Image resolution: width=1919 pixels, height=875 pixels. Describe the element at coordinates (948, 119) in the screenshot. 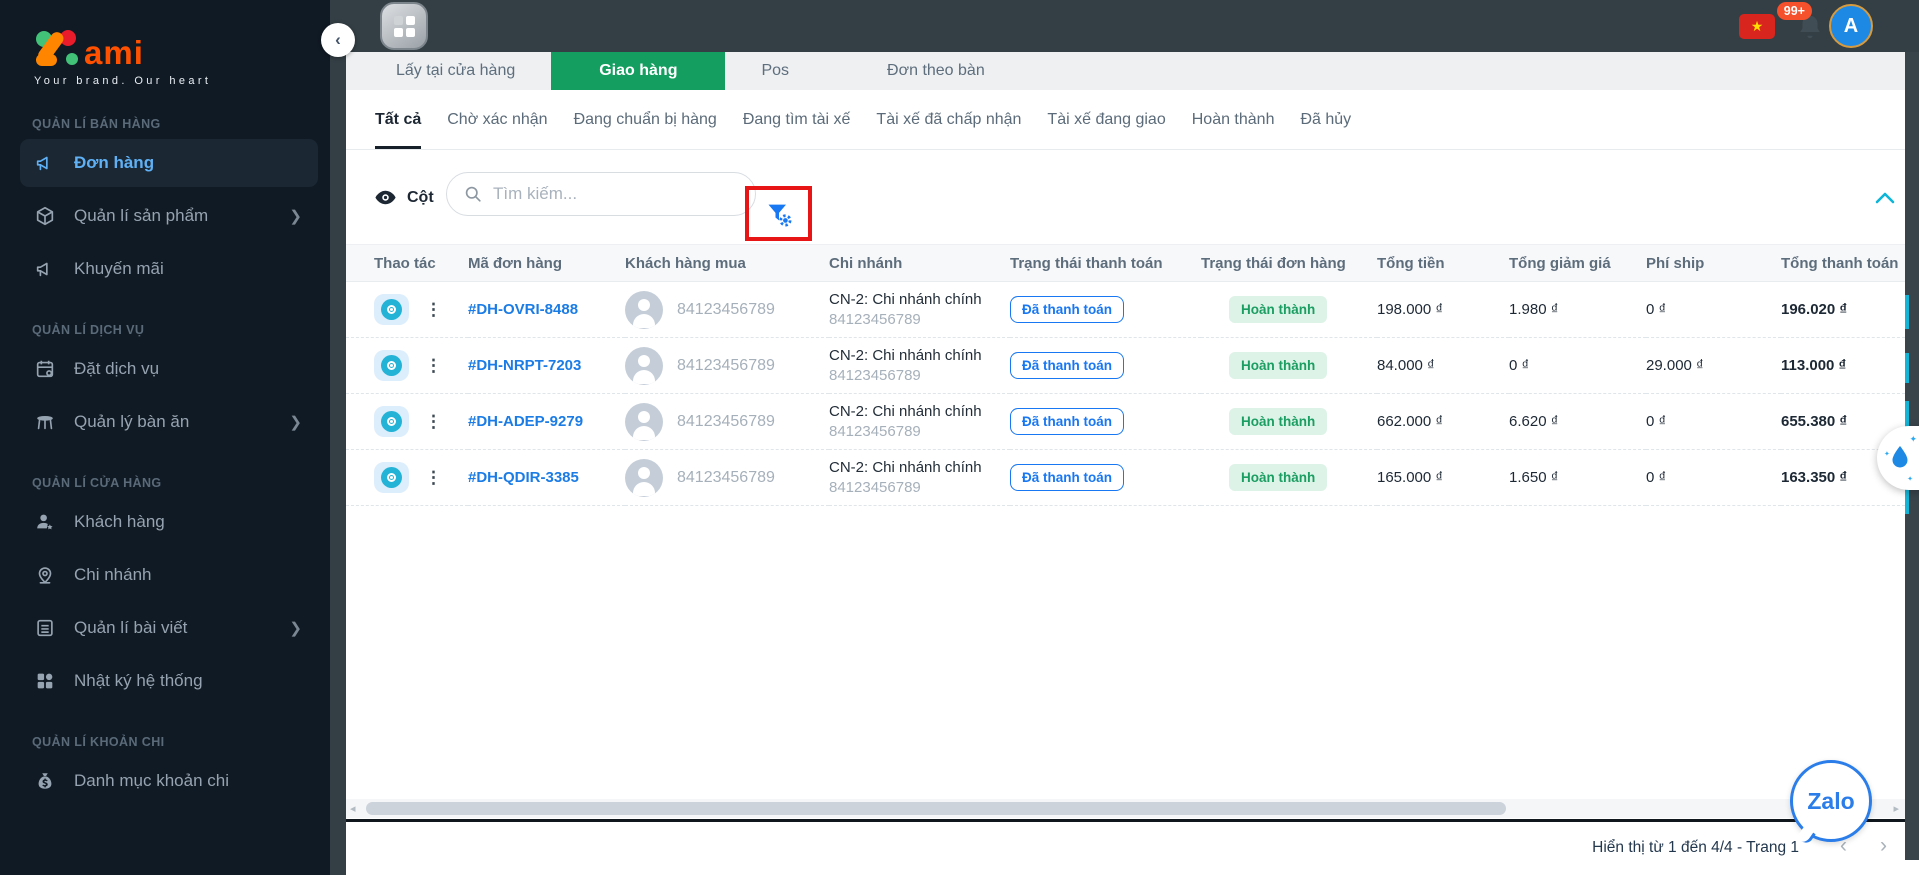

I see `status-tab-tai-xe-da-chap-nhan: Tài xế đã chấp nhận` at that location.